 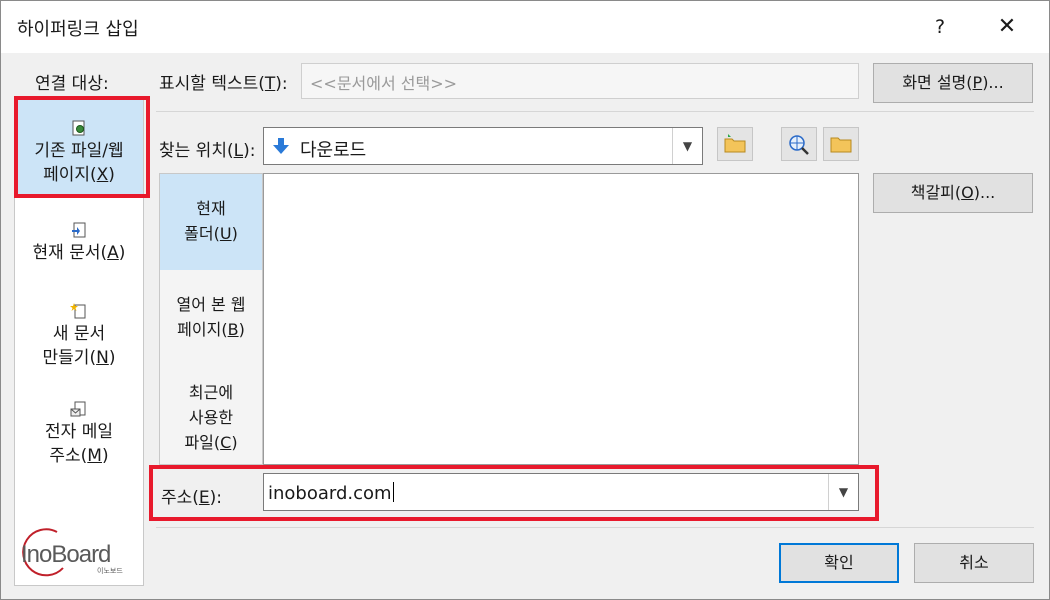 I want to click on svg-text: 이노보드, so click(x=110, y=570).